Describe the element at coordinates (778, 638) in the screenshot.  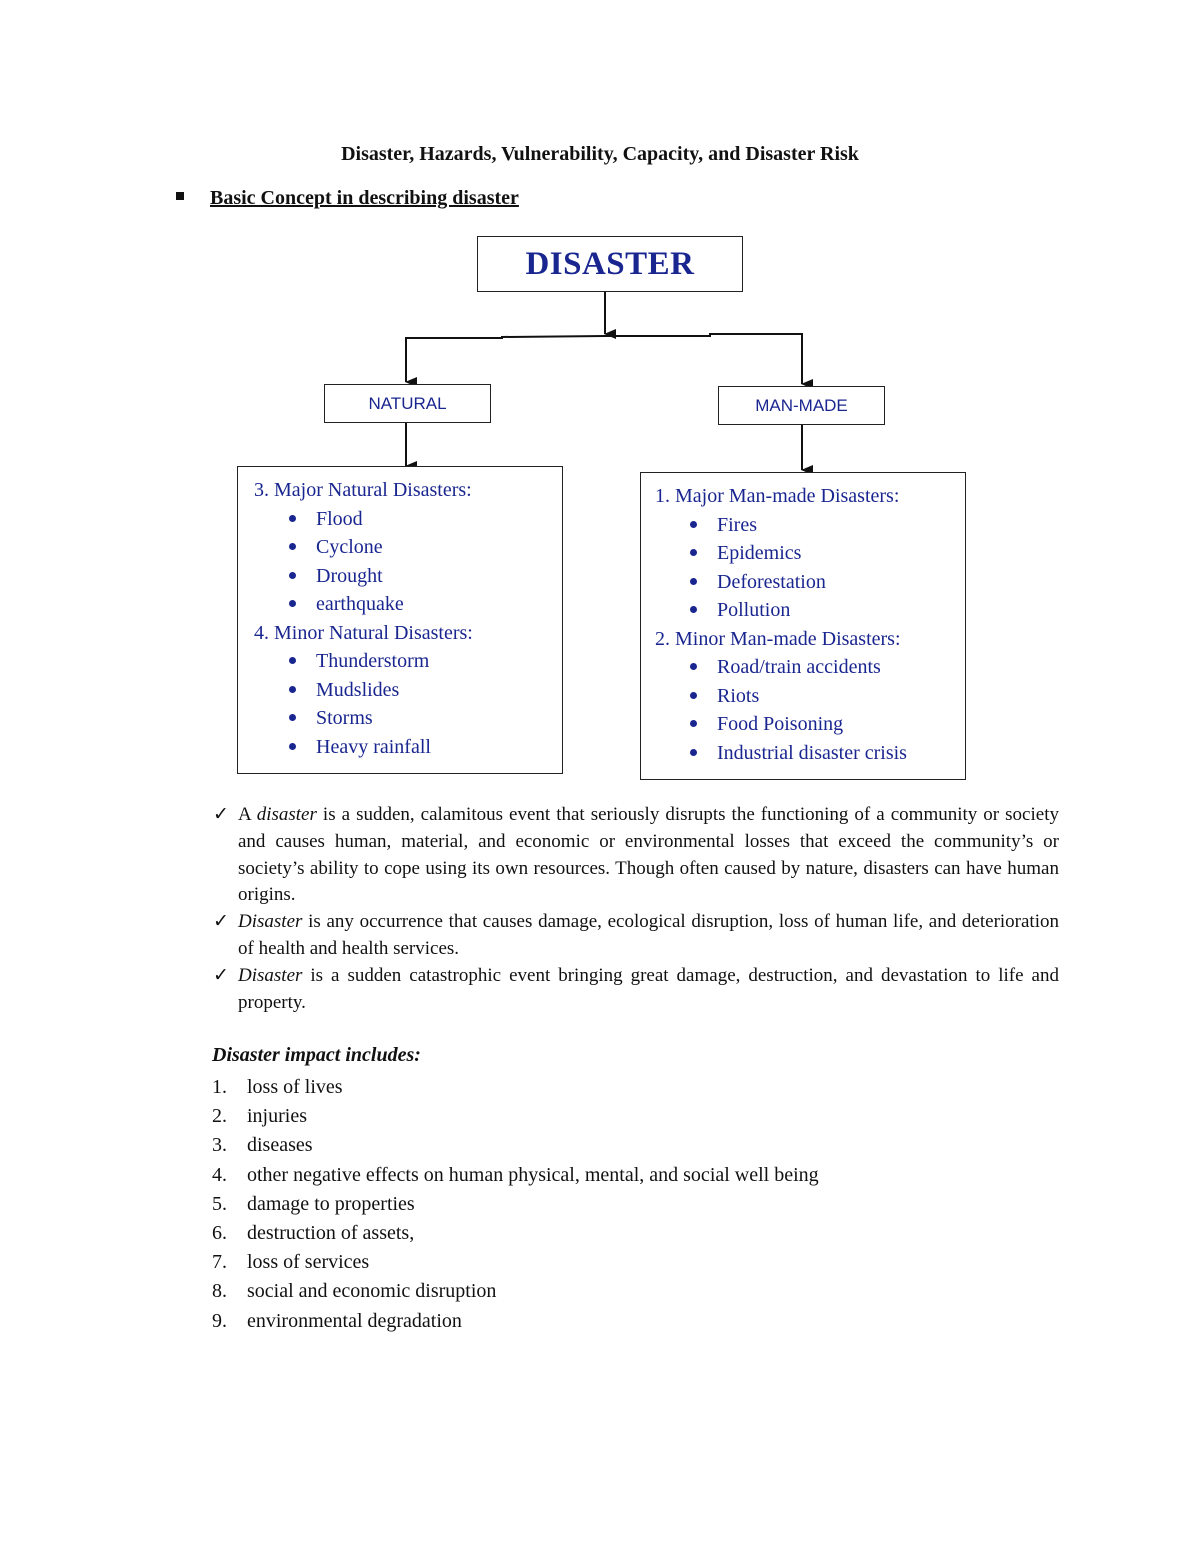
I see `group-heading: 2. Minor Man-made Disasters:` at that location.